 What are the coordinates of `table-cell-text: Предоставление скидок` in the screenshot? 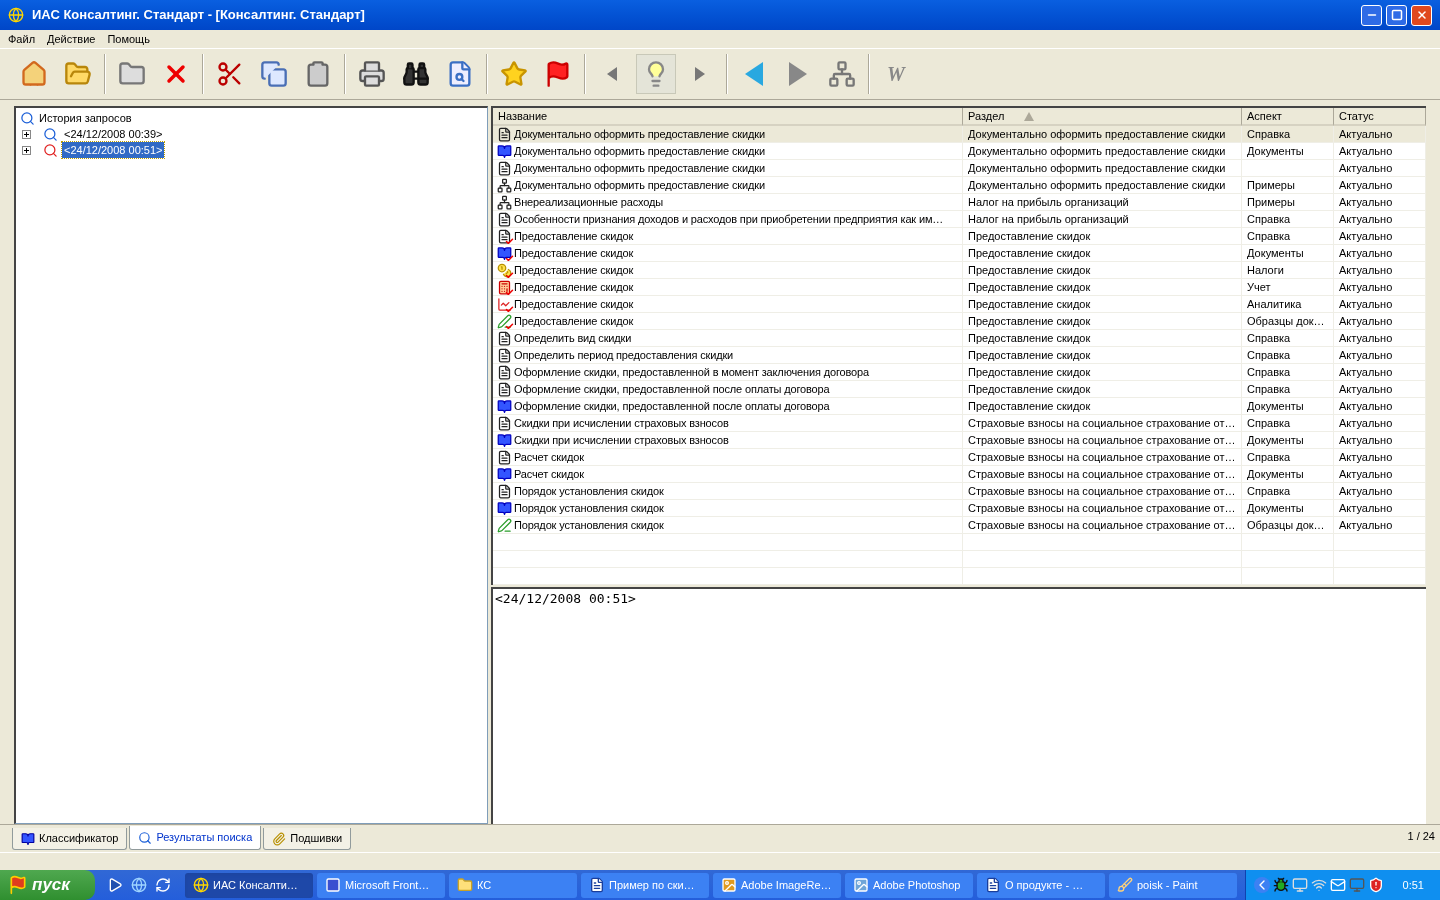 It's located at (1029, 355).